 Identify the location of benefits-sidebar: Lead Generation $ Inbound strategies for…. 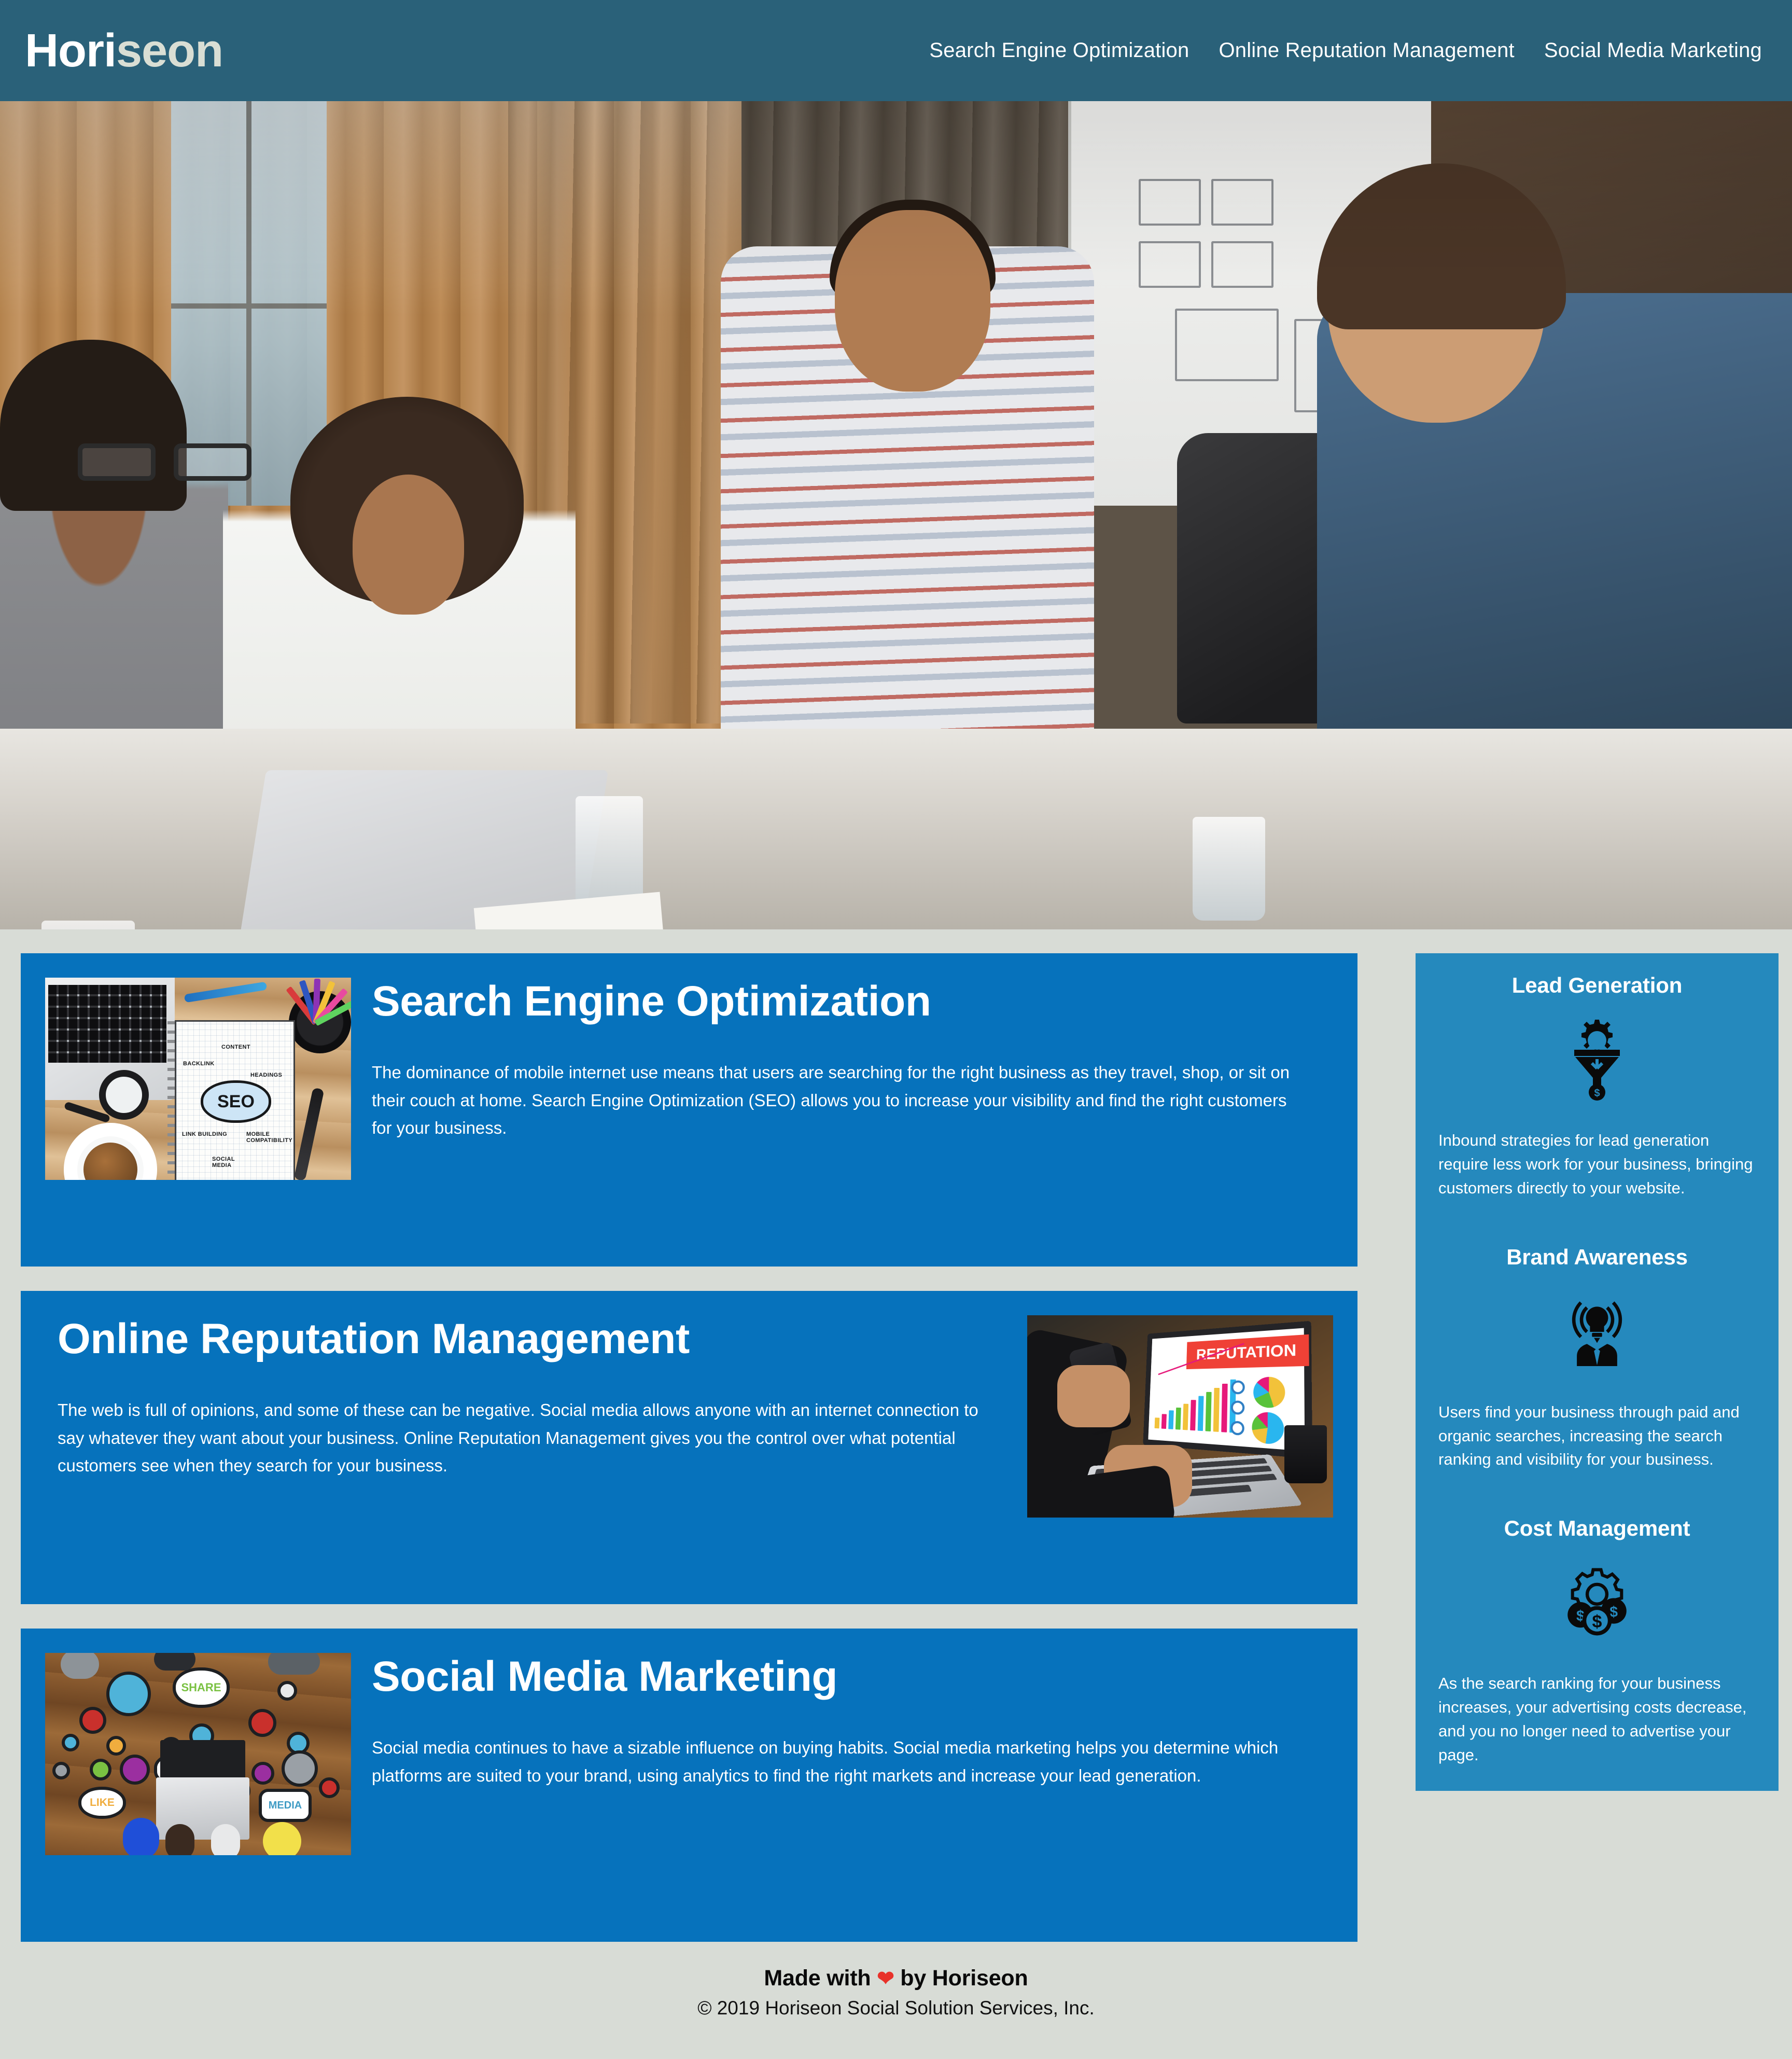
(1597, 1372).